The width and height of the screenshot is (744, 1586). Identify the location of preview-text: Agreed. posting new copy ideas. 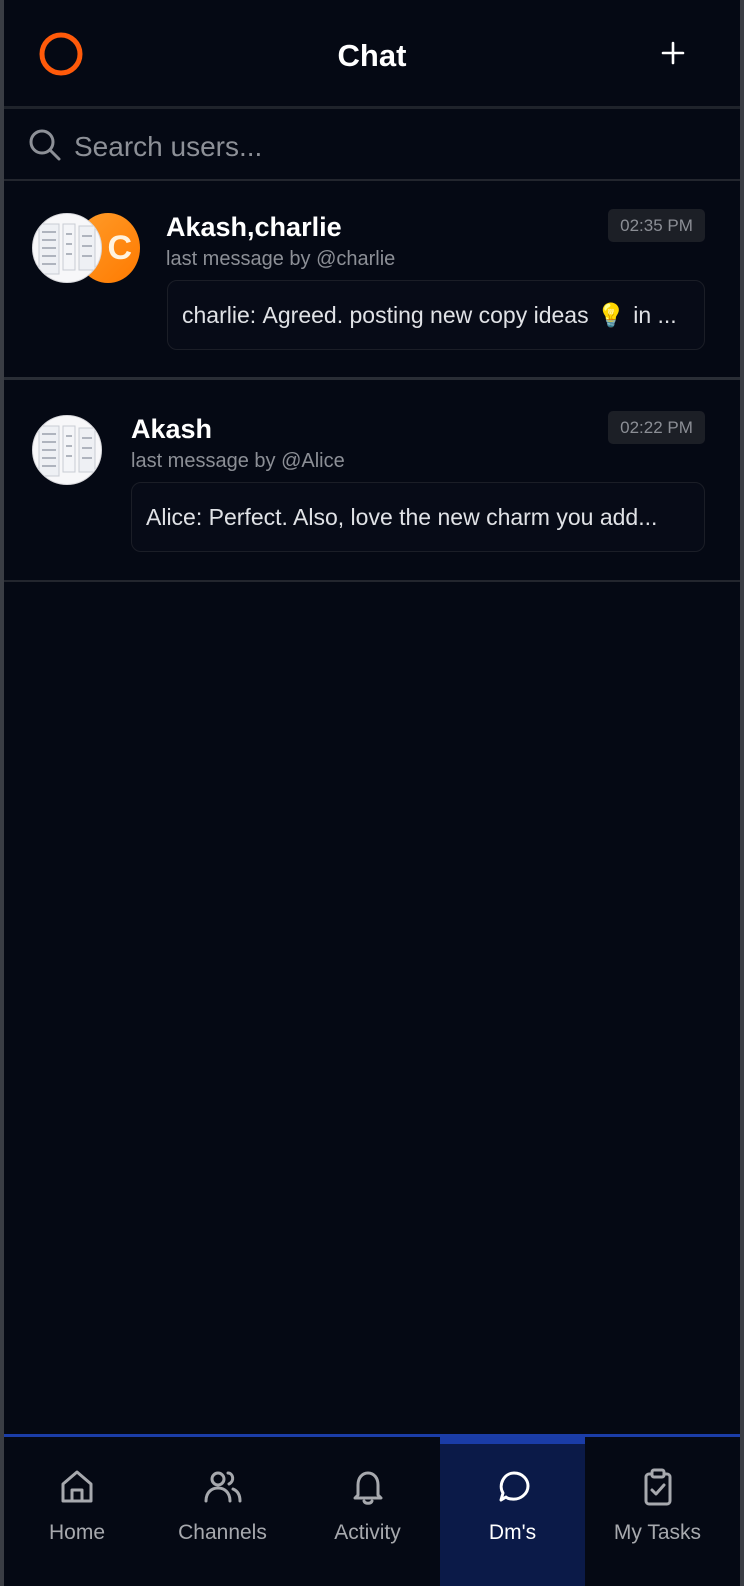
(425, 314).